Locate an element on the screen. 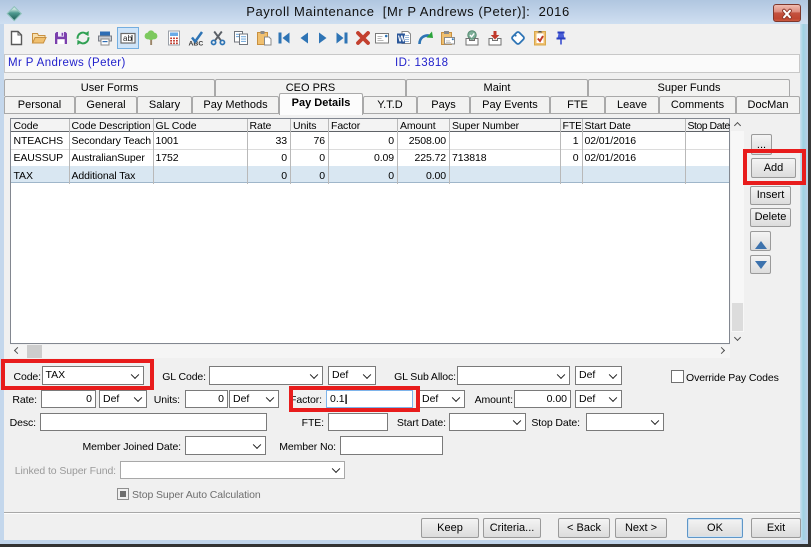  svg-text: W is located at coordinates (402, 39).